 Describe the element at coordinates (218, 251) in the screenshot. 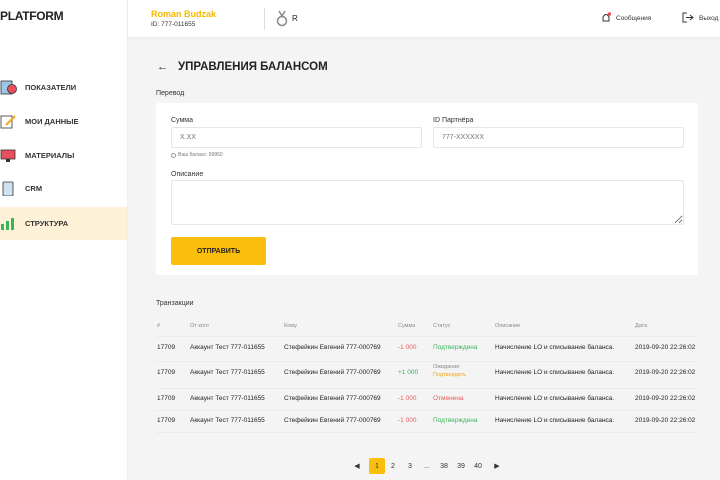

I see `submit-button: ОТПРАВИТЬ` at that location.